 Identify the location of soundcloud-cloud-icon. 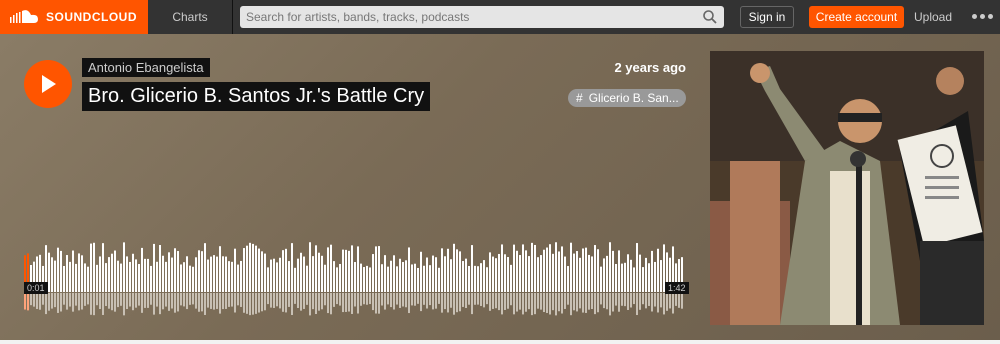
(24, 16).